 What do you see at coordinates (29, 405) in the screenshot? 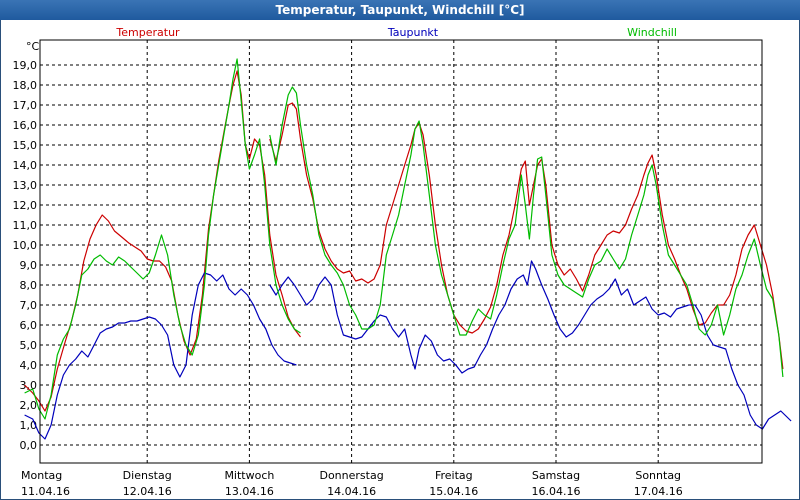
I see `y-tick-label: 2,0` at bounding box center [29, 405].